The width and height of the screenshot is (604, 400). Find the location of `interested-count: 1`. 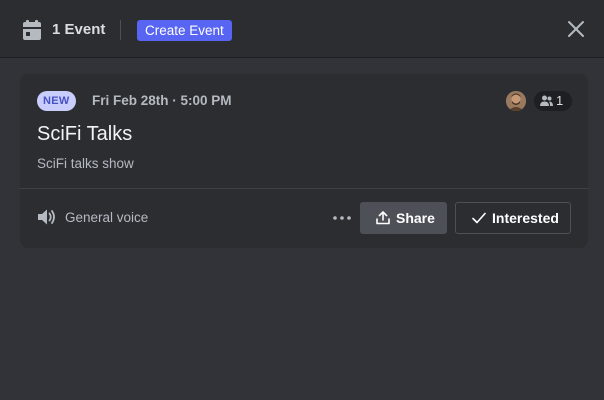

interested-count: 1 is located at coordinates (560, 100).